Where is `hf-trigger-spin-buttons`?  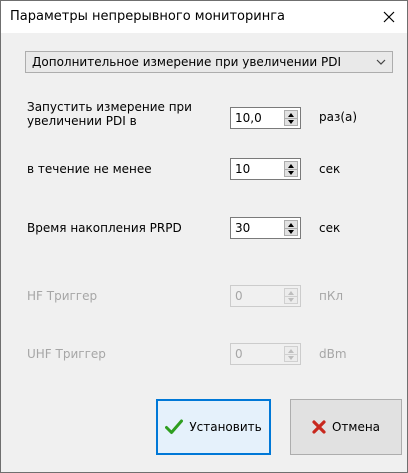 hf-trigger-spin-buttons is located at coordinates (291, 296).